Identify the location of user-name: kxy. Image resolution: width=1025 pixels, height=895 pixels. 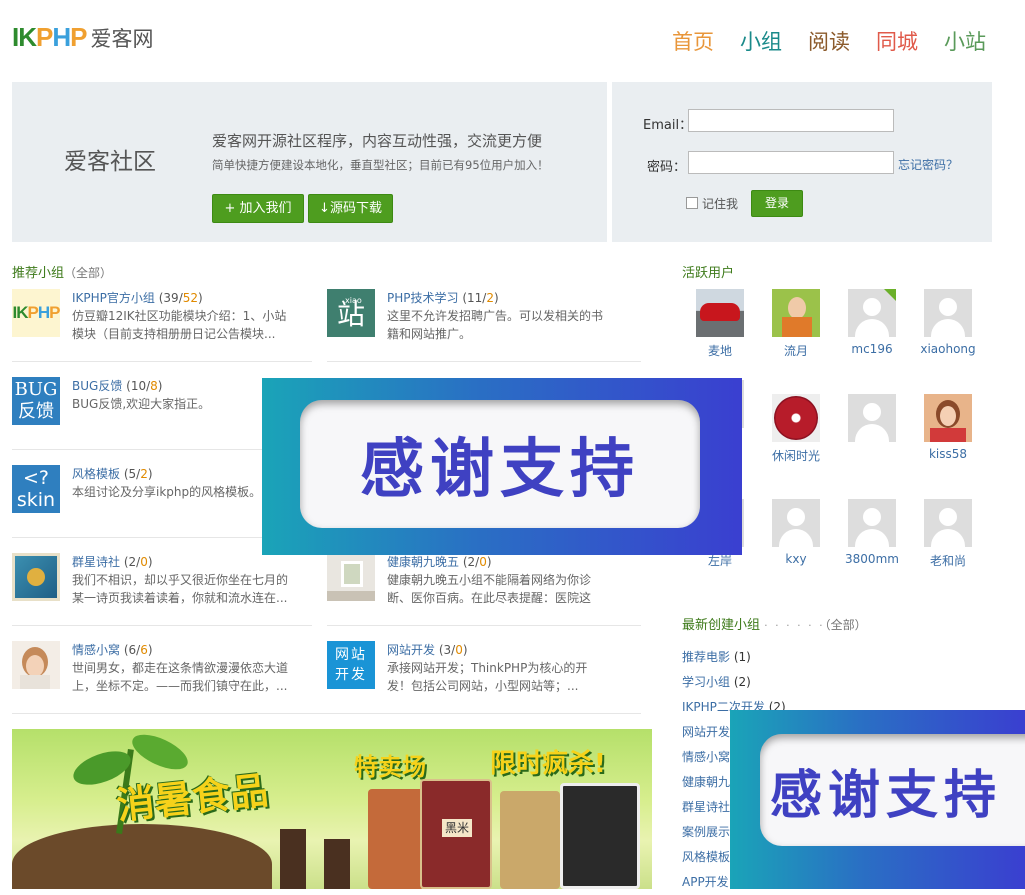
(796, 559).